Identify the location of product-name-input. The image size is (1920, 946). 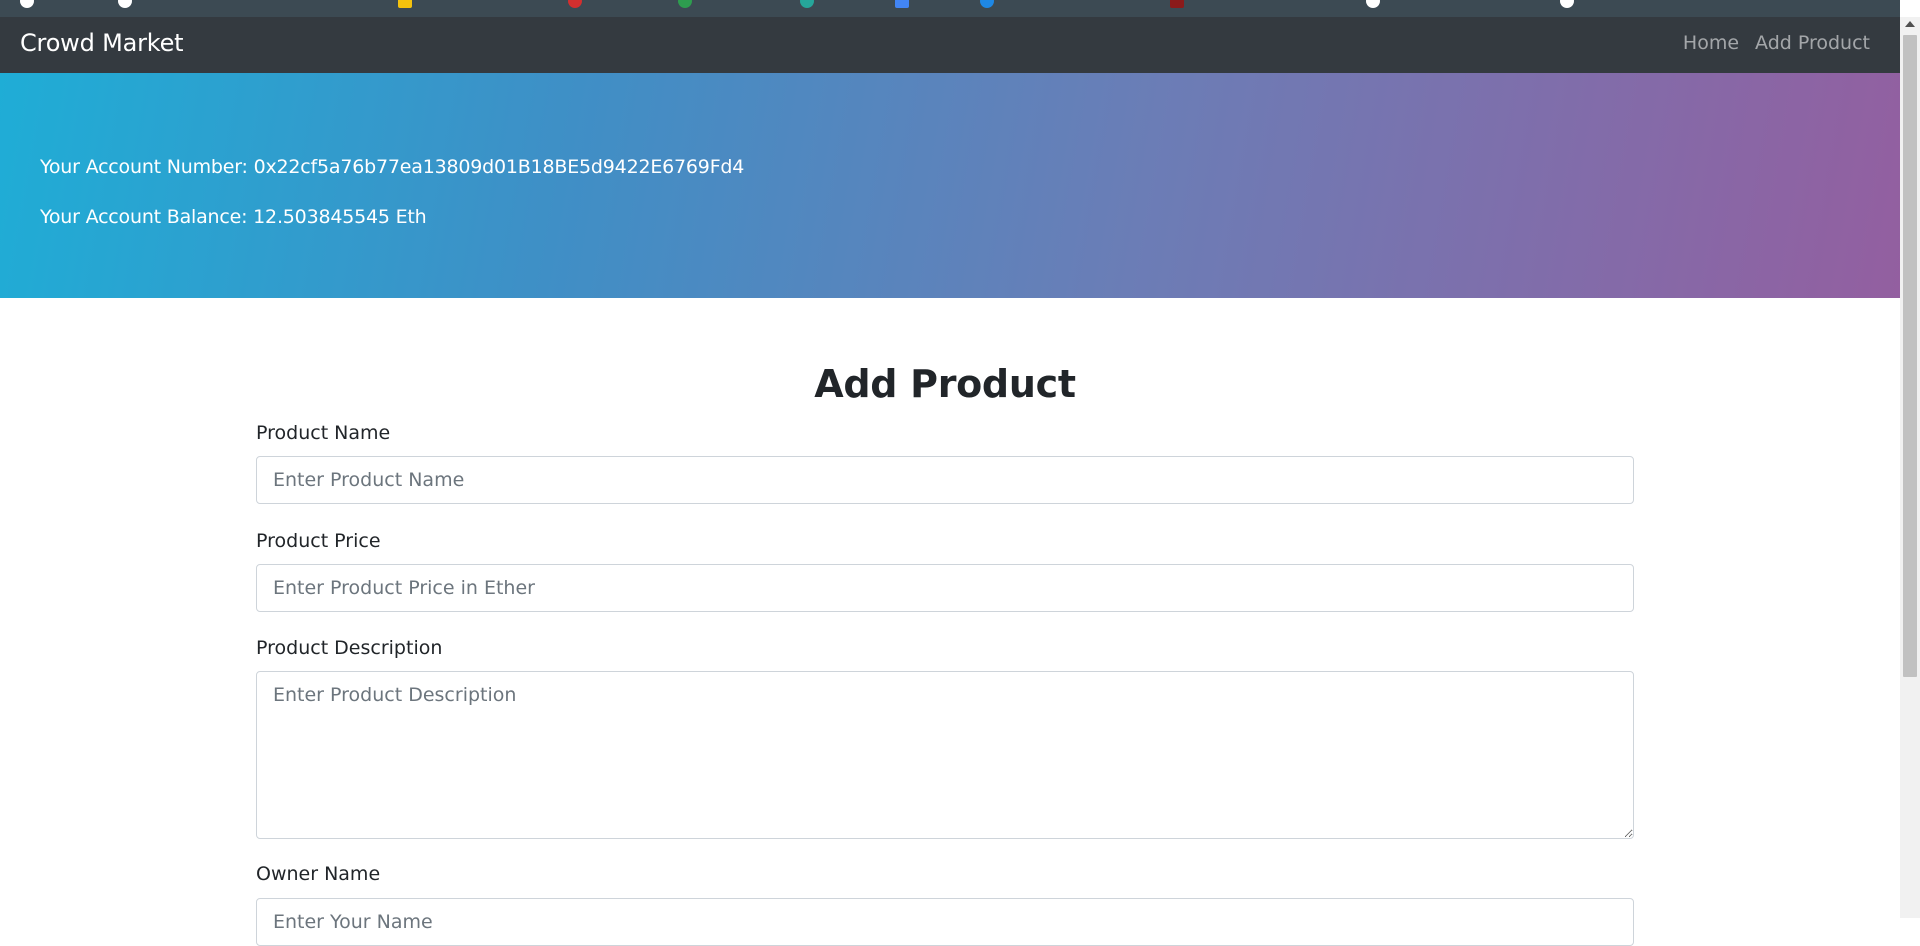
(945, 480).